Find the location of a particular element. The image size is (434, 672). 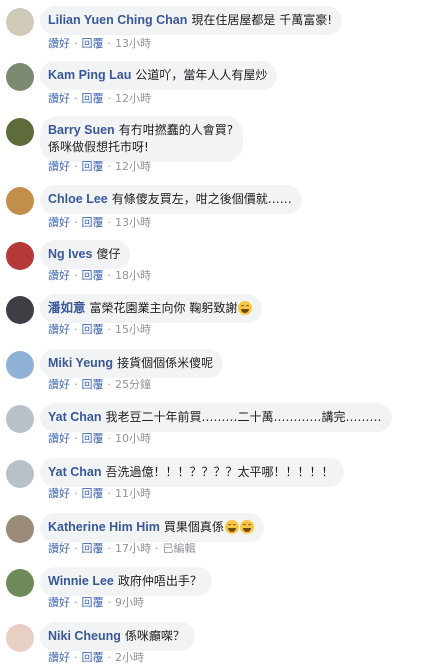

comment-bubble: Lilian Yuen Ching Chan 現在住居屋都是 千萬富豪! is located at coordinates (191, 20).